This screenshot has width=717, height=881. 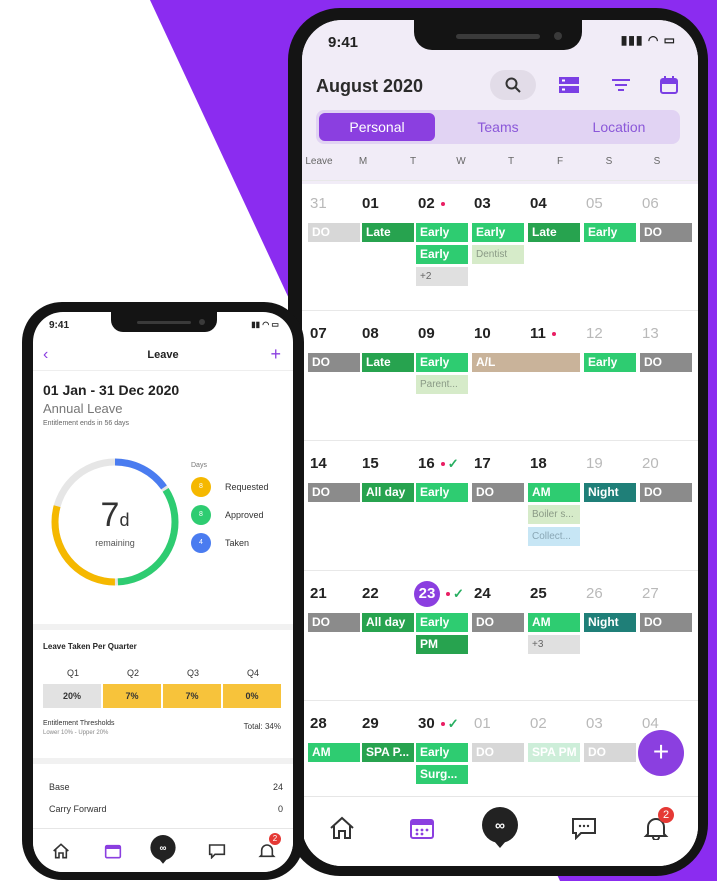 What do you see at coordinates (83, 408) in the screenshot?
I see `leave-type: Annual Leave` at bounding box center [83, 408].